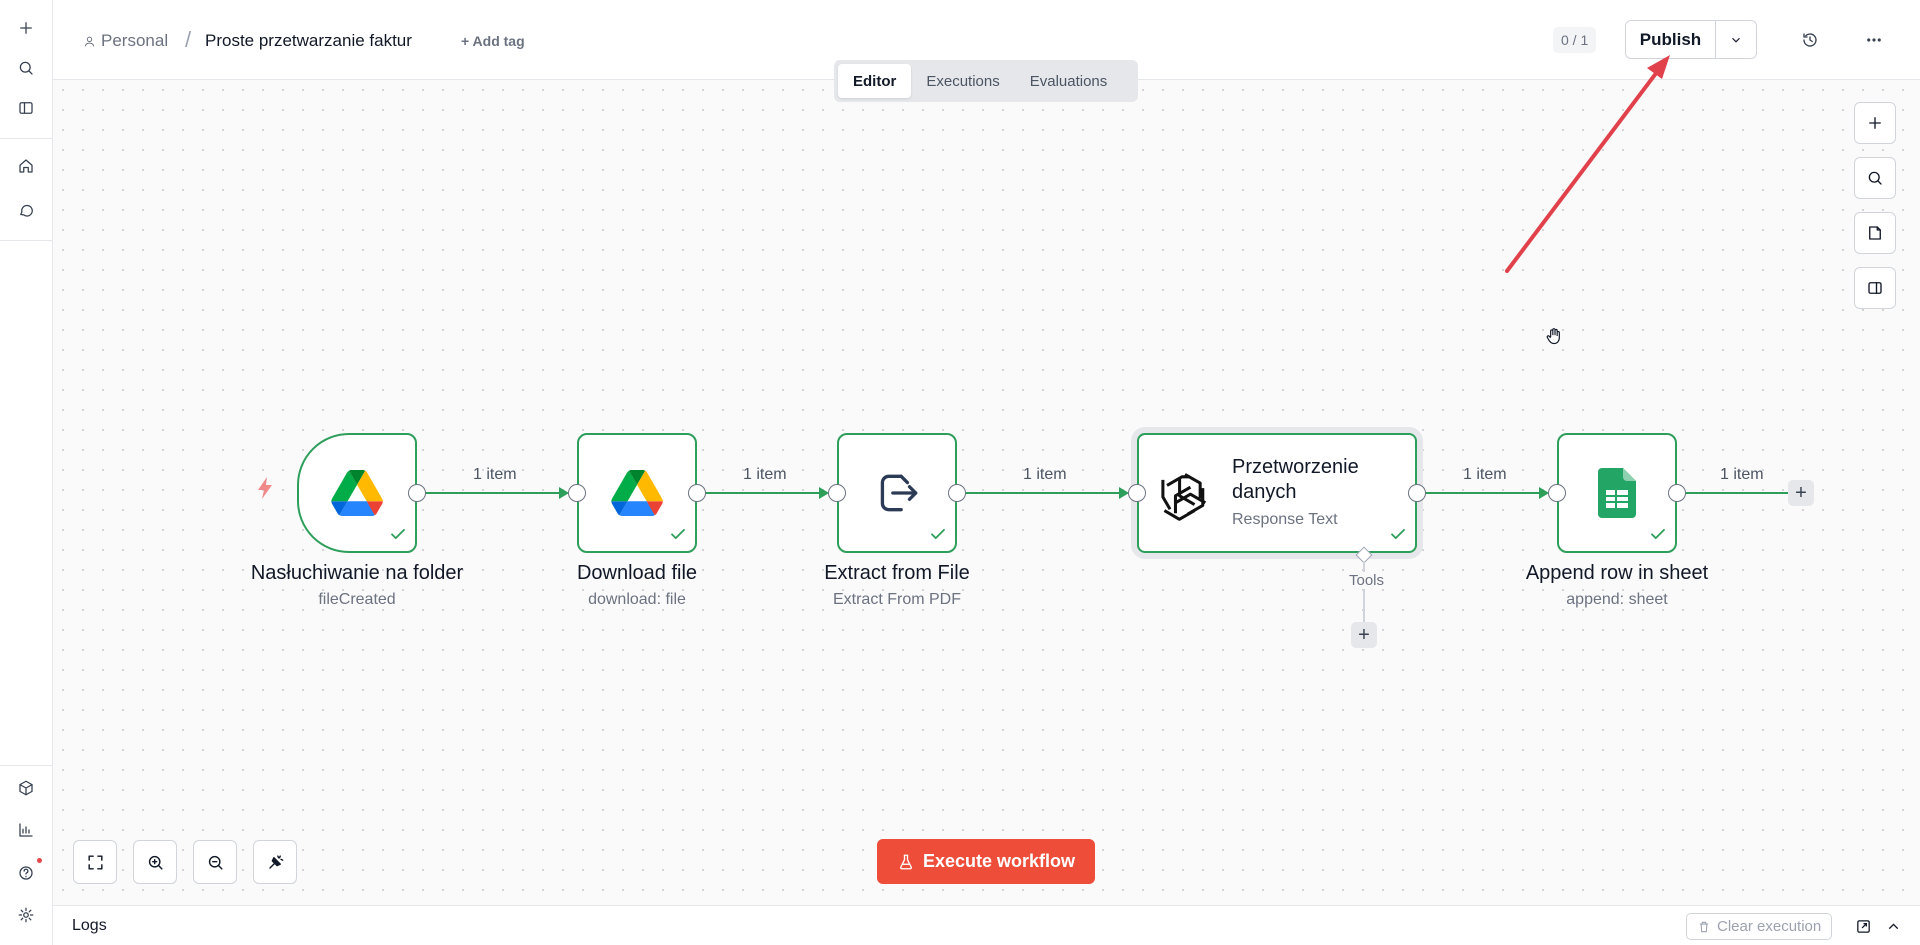  What do you see at coordinates (26, 210) in the screenshot?
I see `chat-icon` at bounding box center [26, 210].